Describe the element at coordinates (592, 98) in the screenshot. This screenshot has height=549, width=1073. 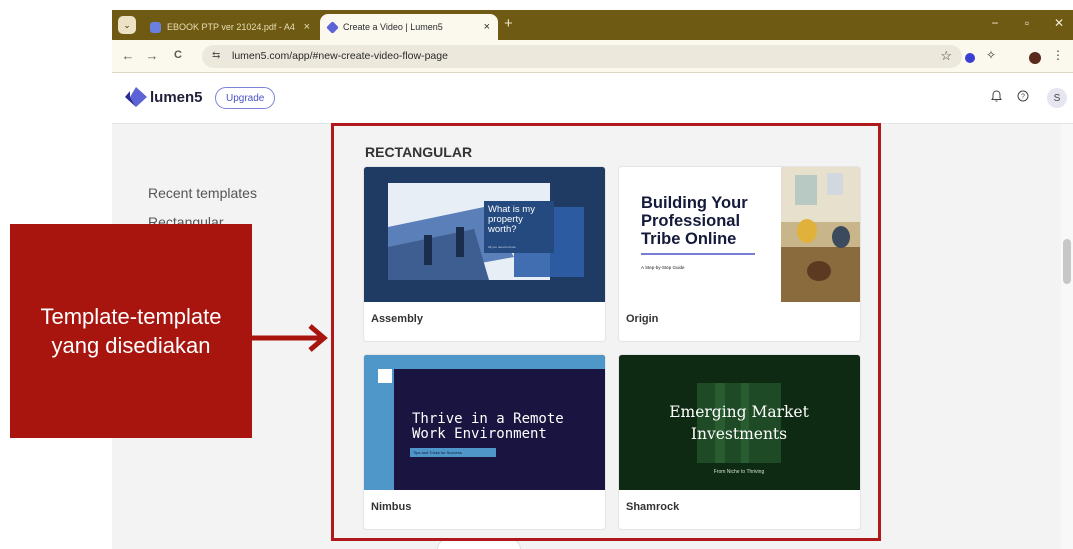
I see `app-header: lumen5 Upgrade ? S` at that location.